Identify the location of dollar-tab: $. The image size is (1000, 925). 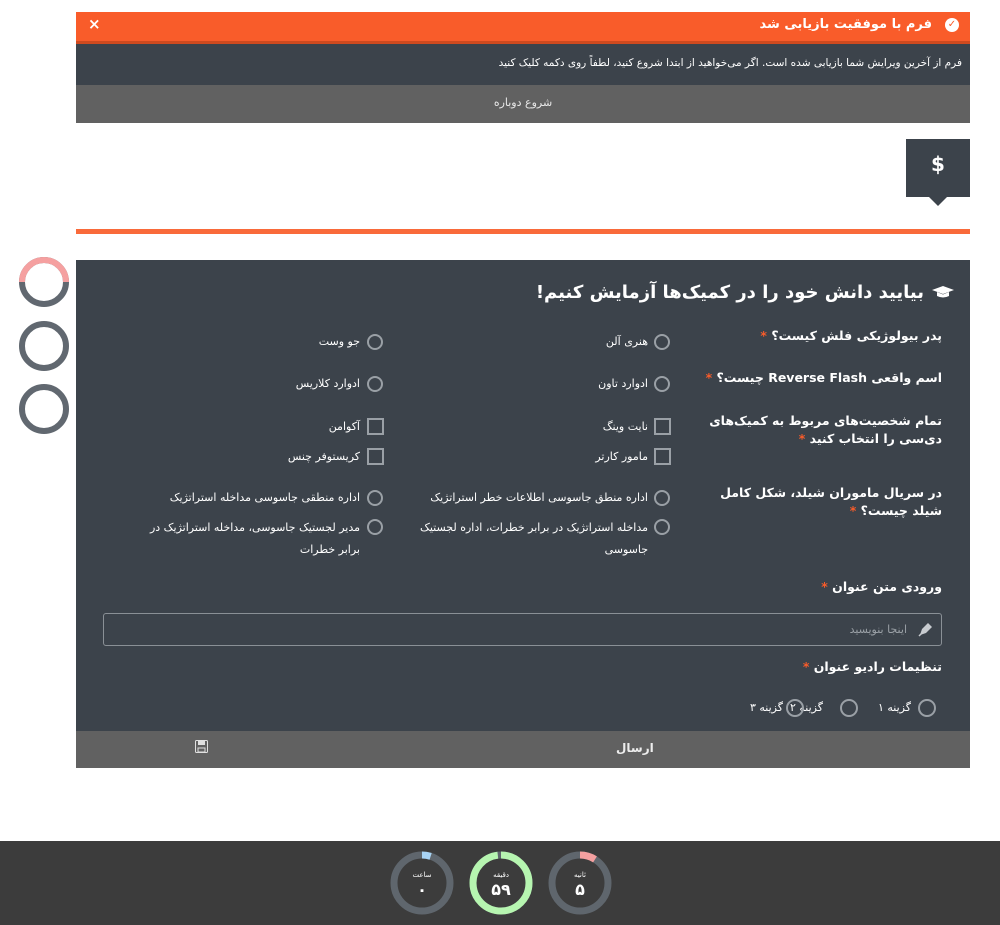
(938, 168).